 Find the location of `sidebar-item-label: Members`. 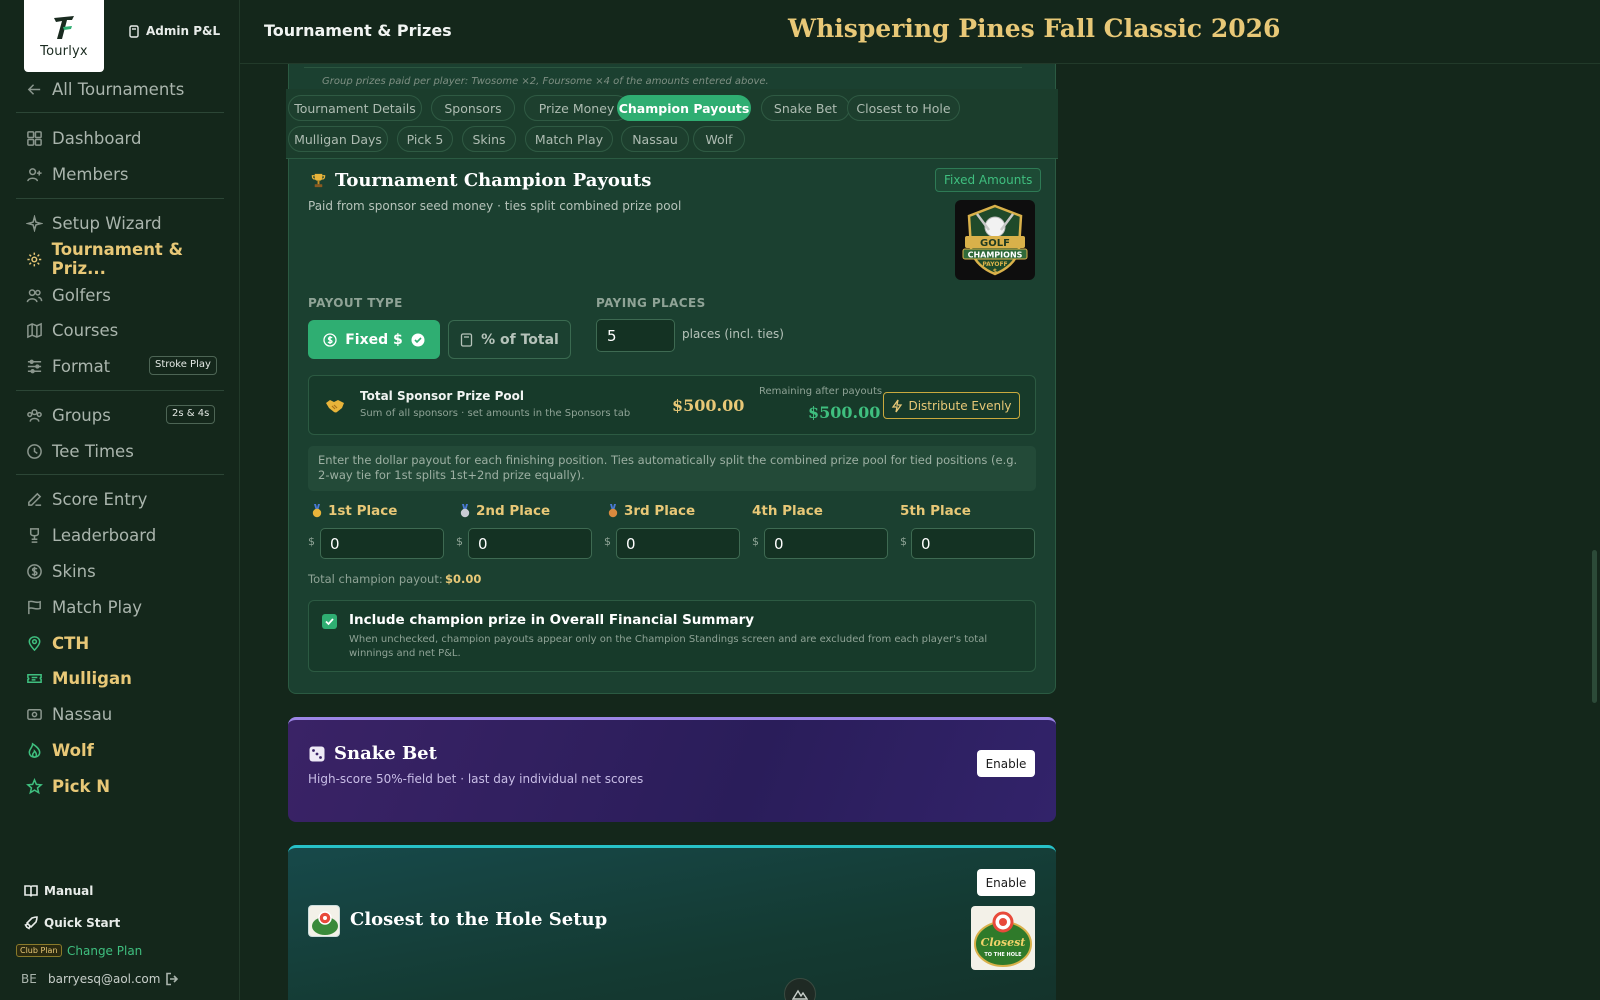

sidebar-item-label: Members is located at coordinates (90, 174).